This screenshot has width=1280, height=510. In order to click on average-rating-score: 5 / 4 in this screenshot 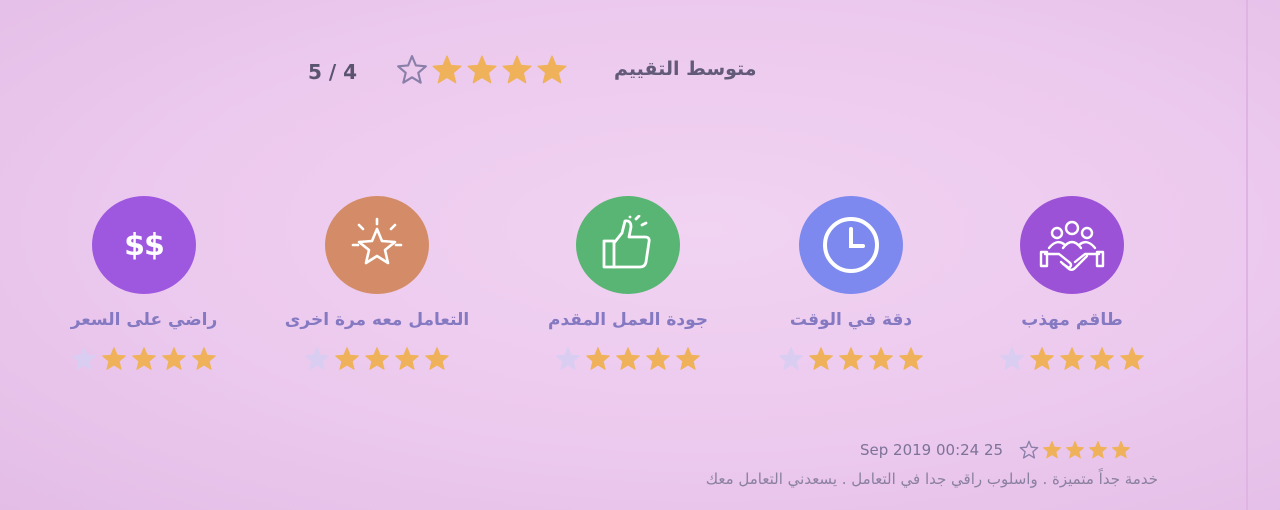, I will do `click(333, 72)`.